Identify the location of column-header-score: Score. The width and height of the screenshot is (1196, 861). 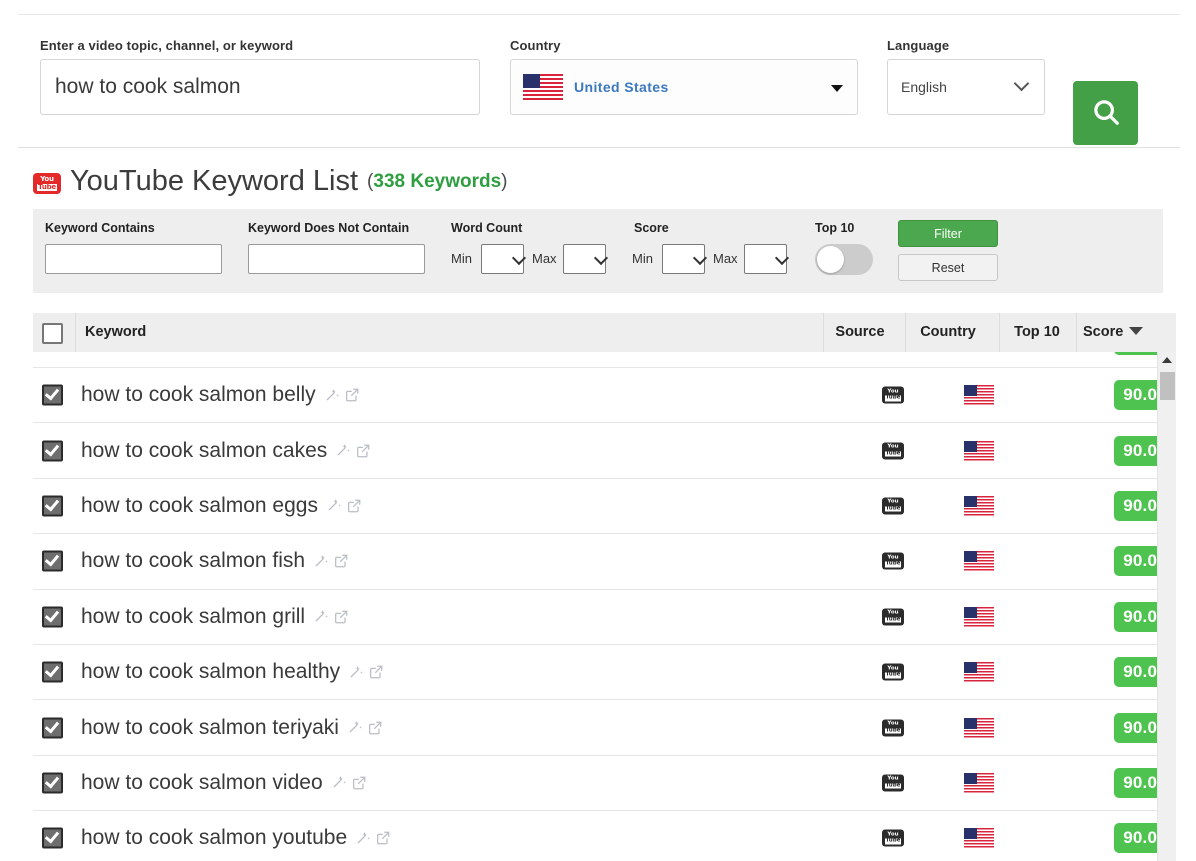
(1113, 332).